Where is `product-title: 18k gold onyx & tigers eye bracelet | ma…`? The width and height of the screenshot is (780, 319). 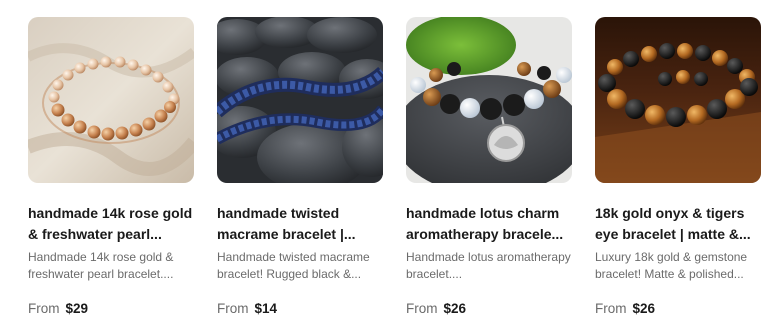 product-title: 18k gold onyx & tigers eye bracelet | ma… is located at coordinates (678, 224).